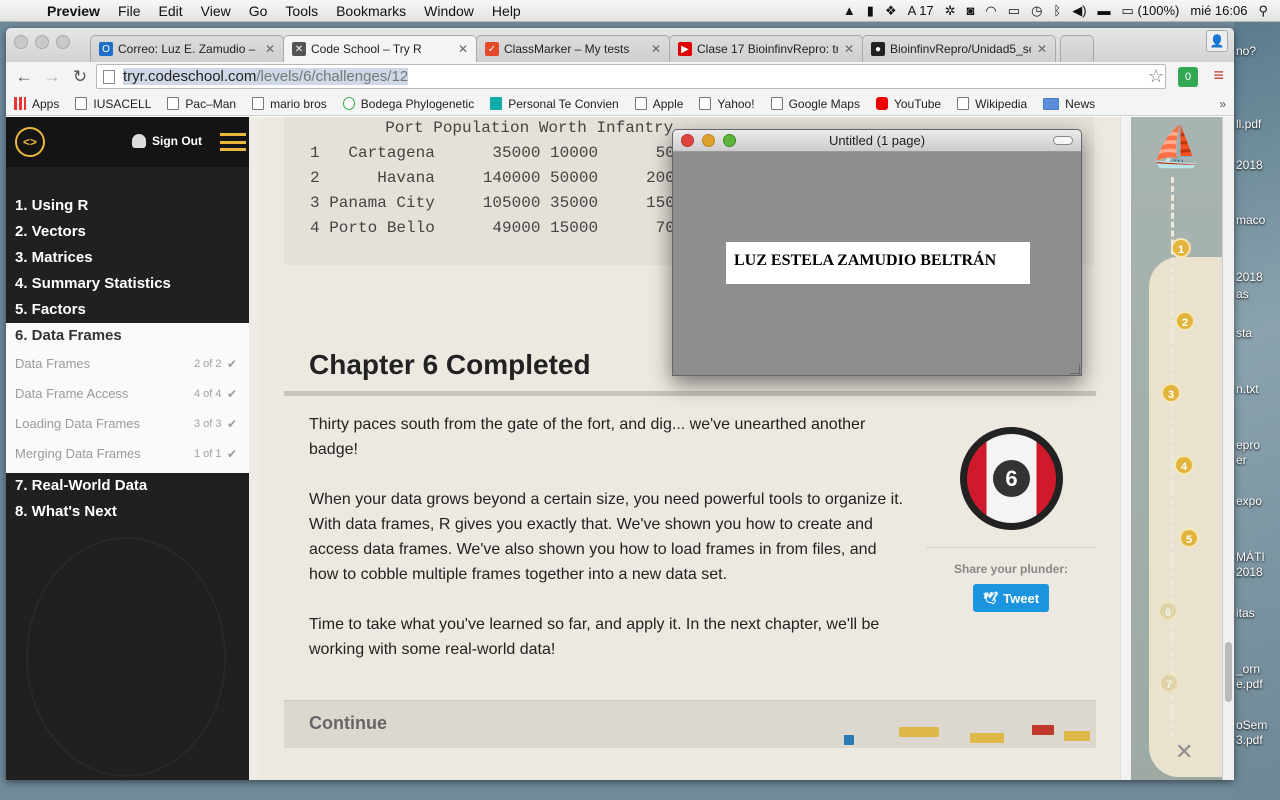  Describe the element at coordinates (1217, 41) in the screenshot. I see `profile-icon: 👤` at that location.